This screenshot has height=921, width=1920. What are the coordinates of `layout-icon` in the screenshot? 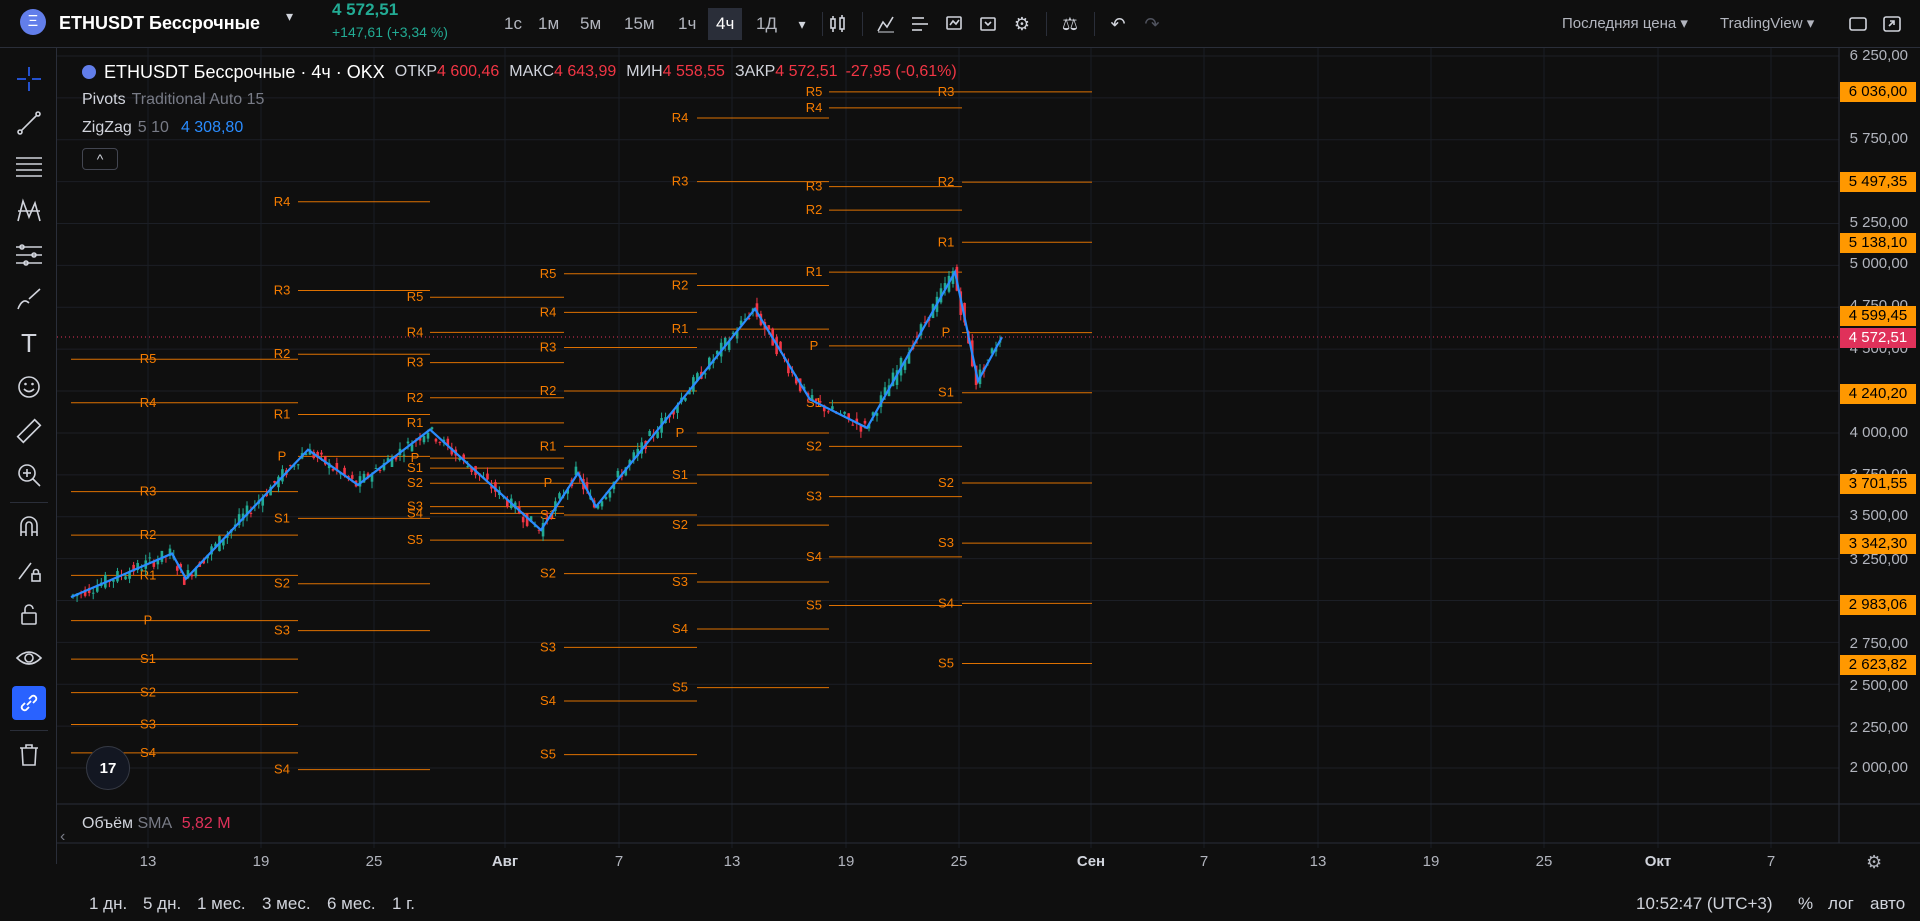 It's located at (1858, 24).